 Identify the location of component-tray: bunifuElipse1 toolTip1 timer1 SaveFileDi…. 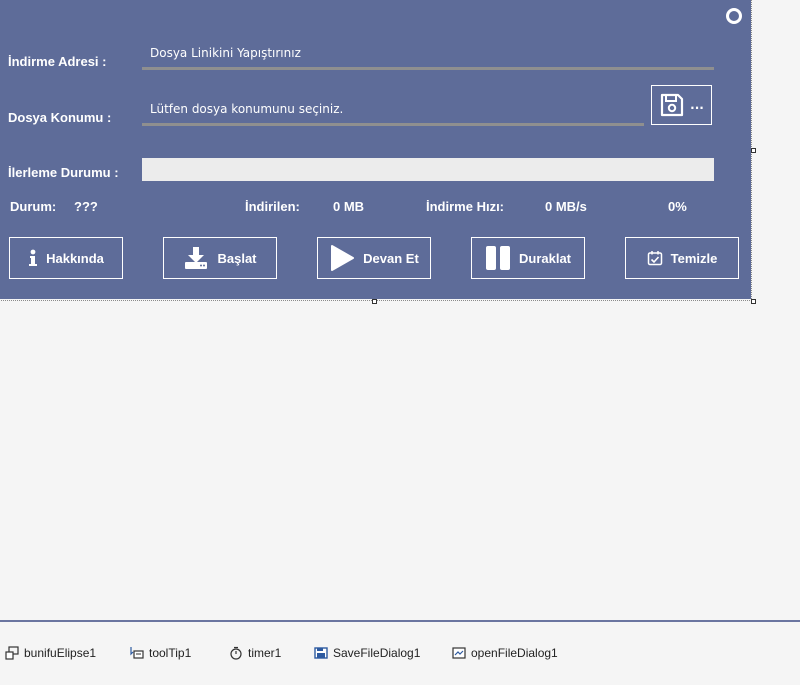
(400, 652).